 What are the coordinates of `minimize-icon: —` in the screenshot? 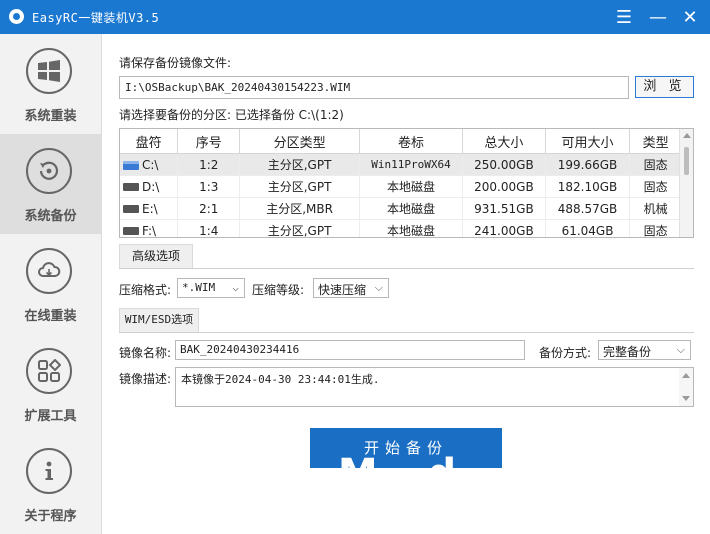 It's located at (658, 17).